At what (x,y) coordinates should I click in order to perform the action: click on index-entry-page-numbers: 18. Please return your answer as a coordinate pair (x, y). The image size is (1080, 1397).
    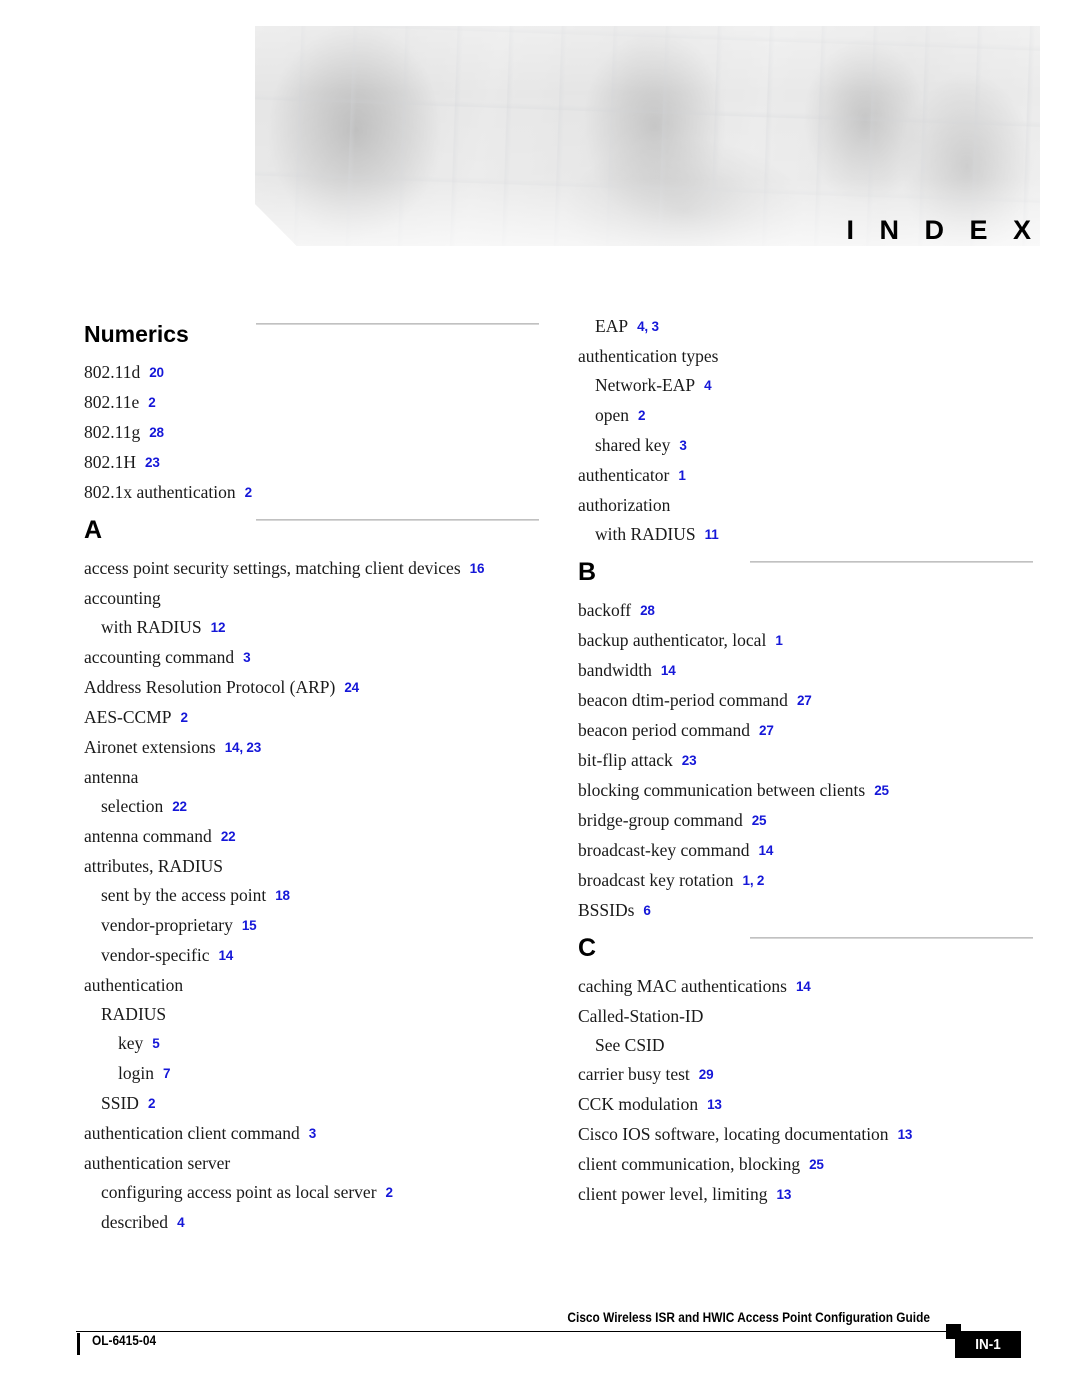
    Looking at the image, I should click on (282, 895).